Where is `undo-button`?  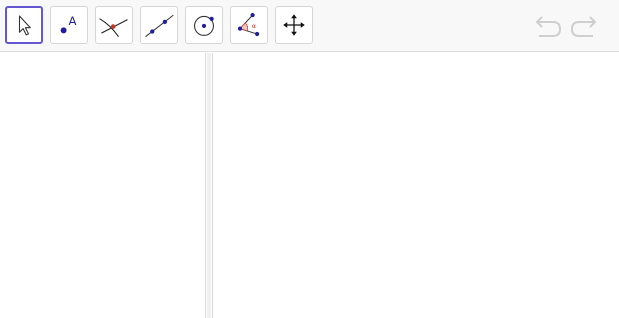
undo-button is located at coordinates (548, 26).